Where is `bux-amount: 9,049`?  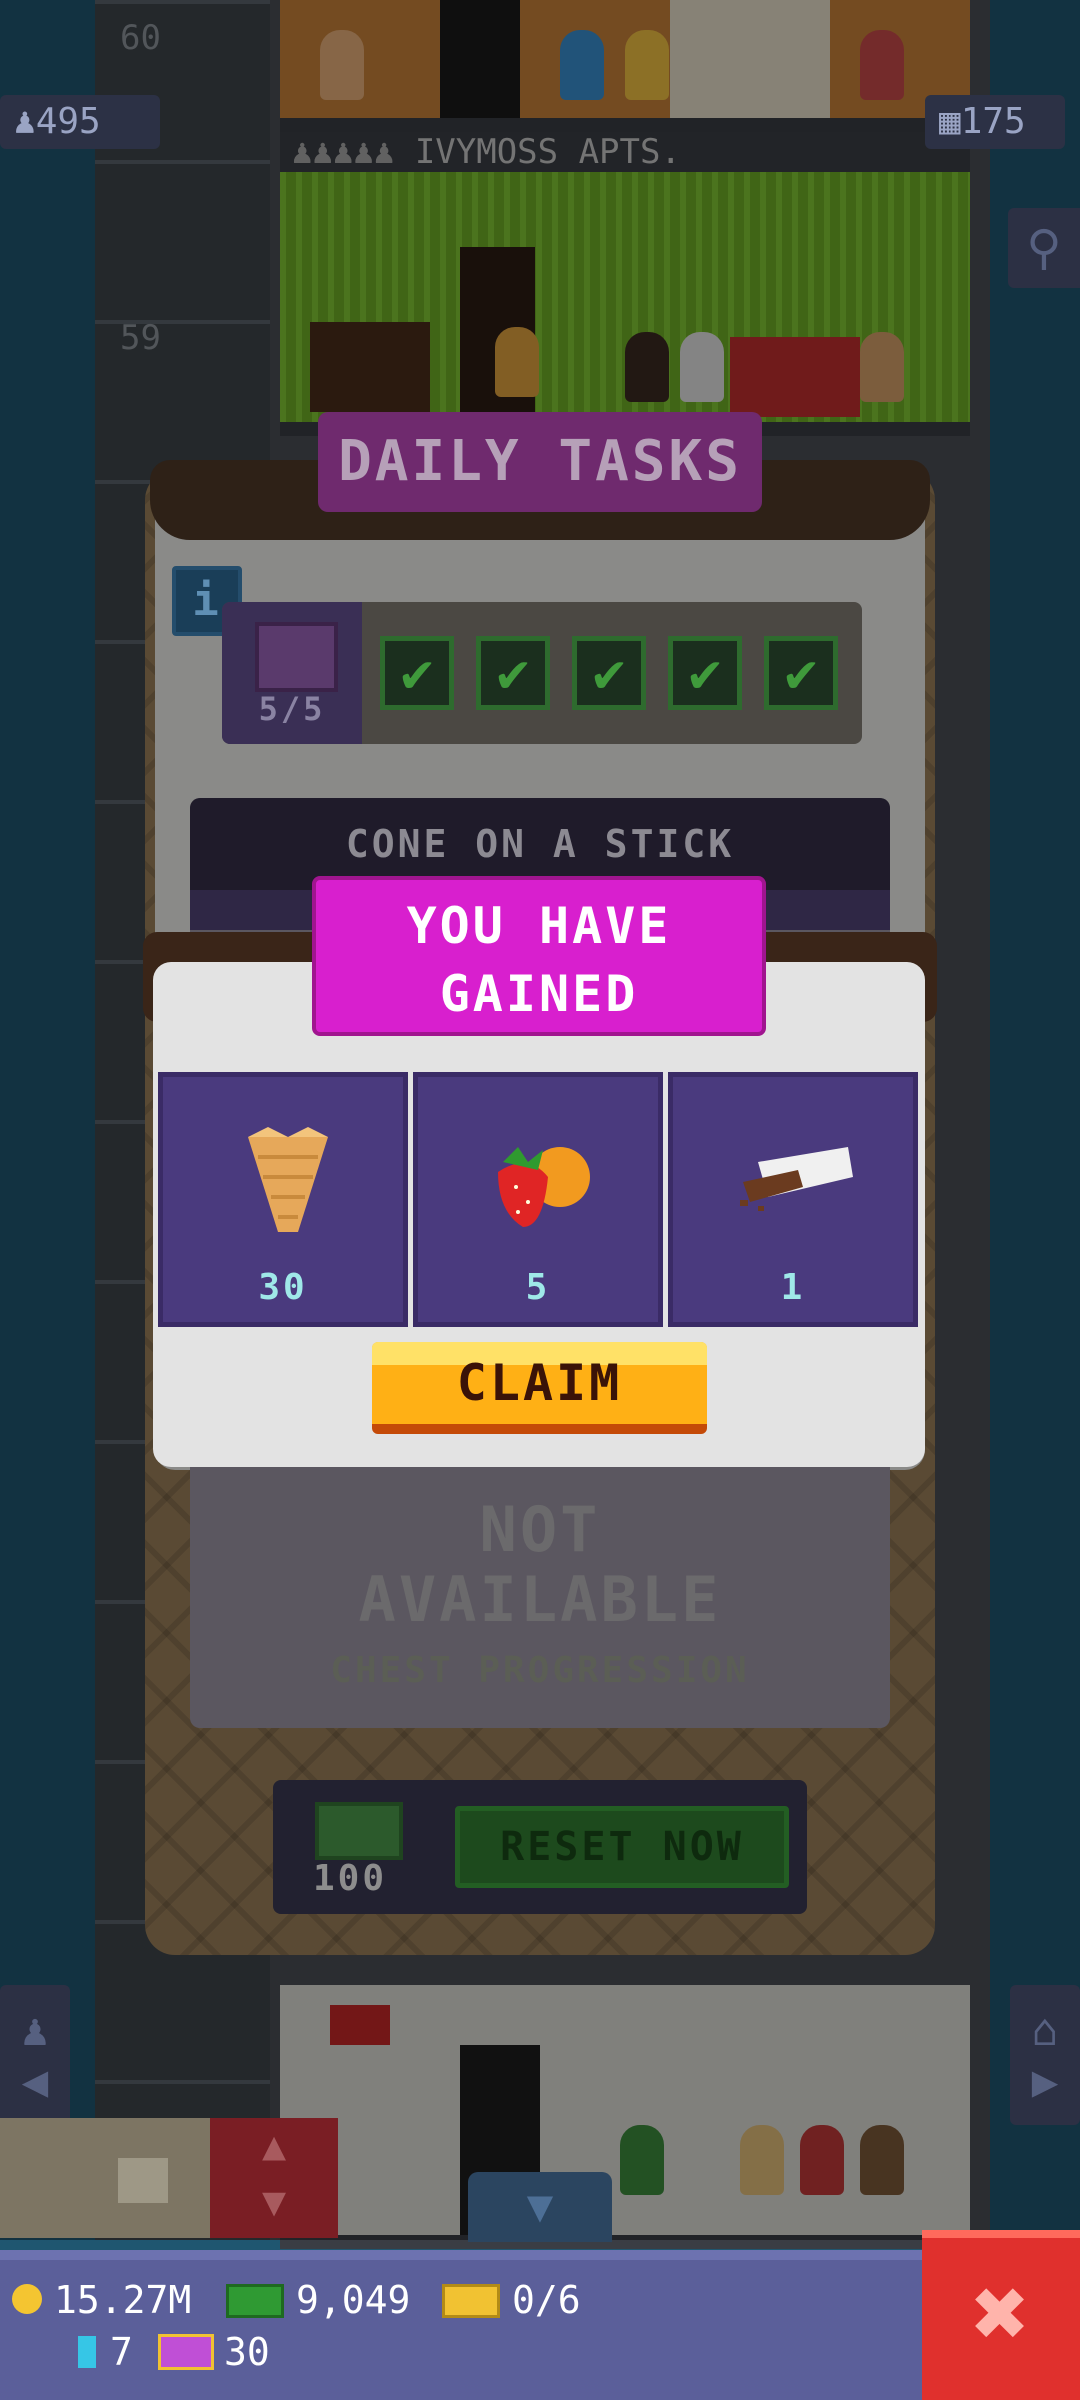 bux-amount: 9,049 is located at coordinates (353, 2300).